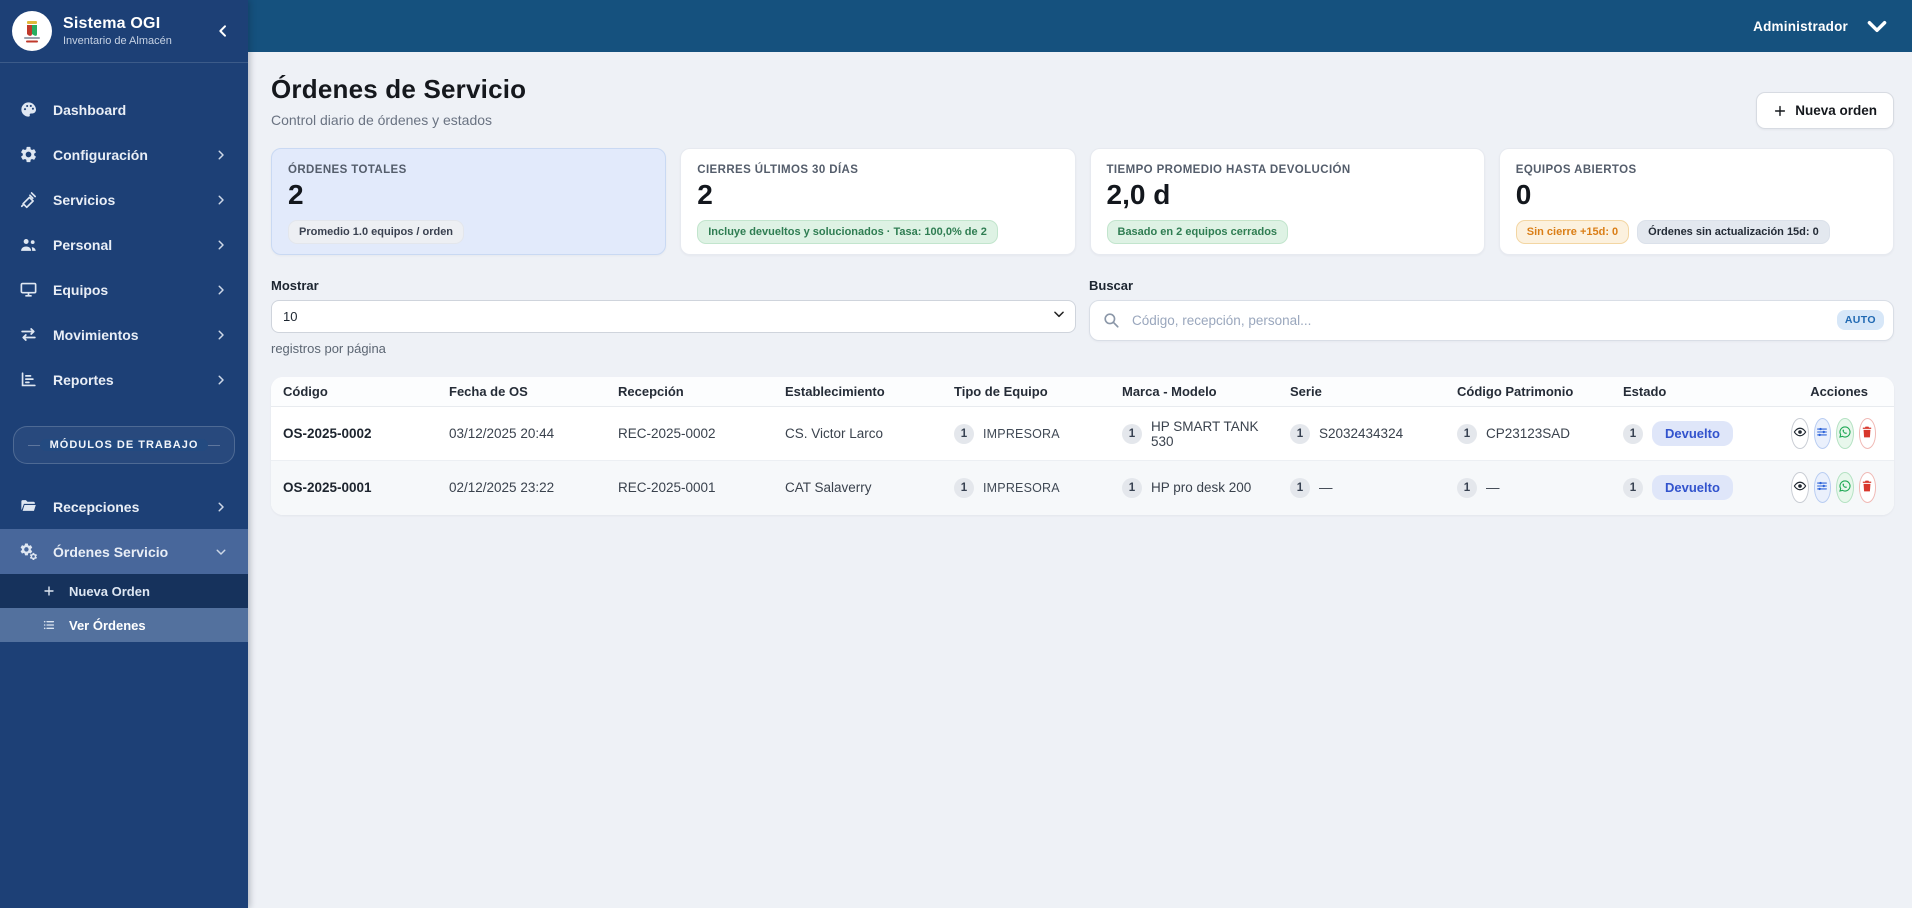  I want to click on cell-tipo: 1 IMPRESORA, so click(1026, 433).